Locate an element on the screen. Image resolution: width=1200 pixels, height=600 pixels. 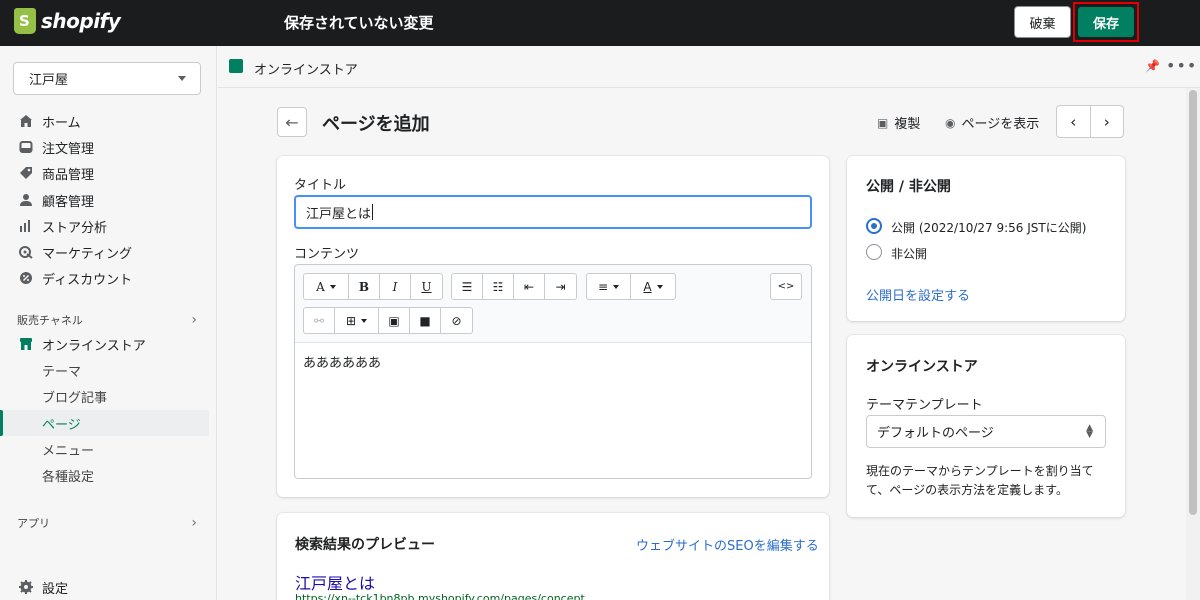
text-cursor is located at coordinates (373, 212).